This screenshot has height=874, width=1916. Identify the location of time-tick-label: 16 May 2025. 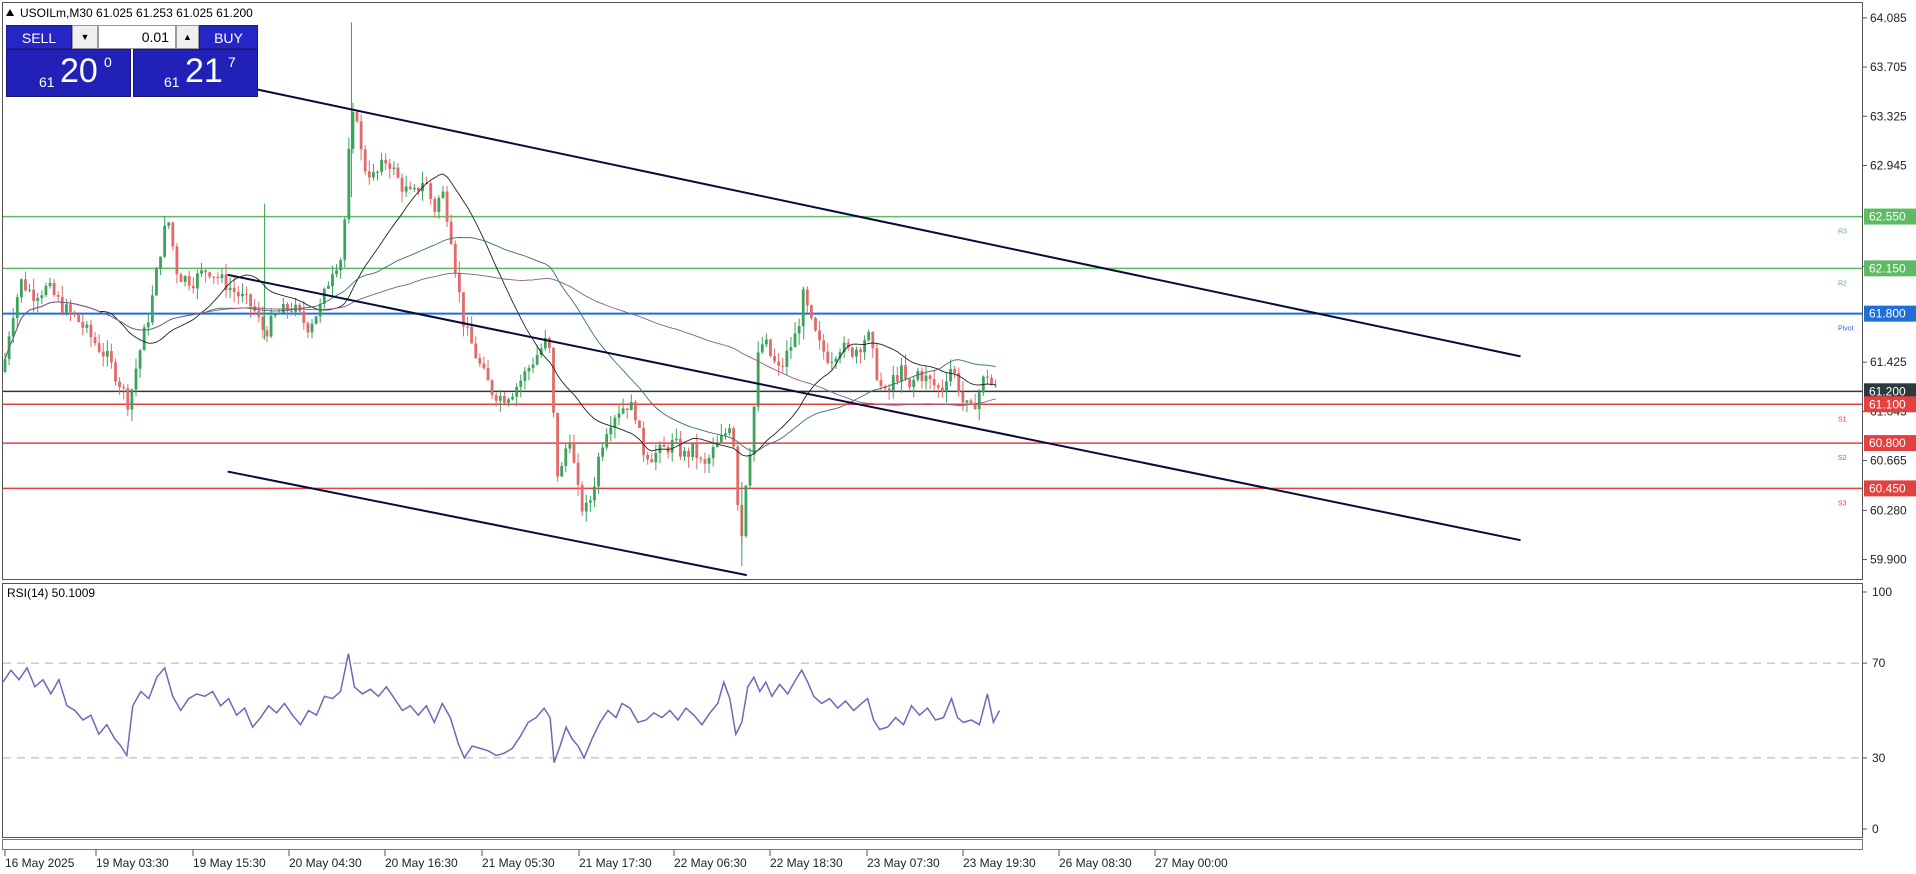
(40, 863).